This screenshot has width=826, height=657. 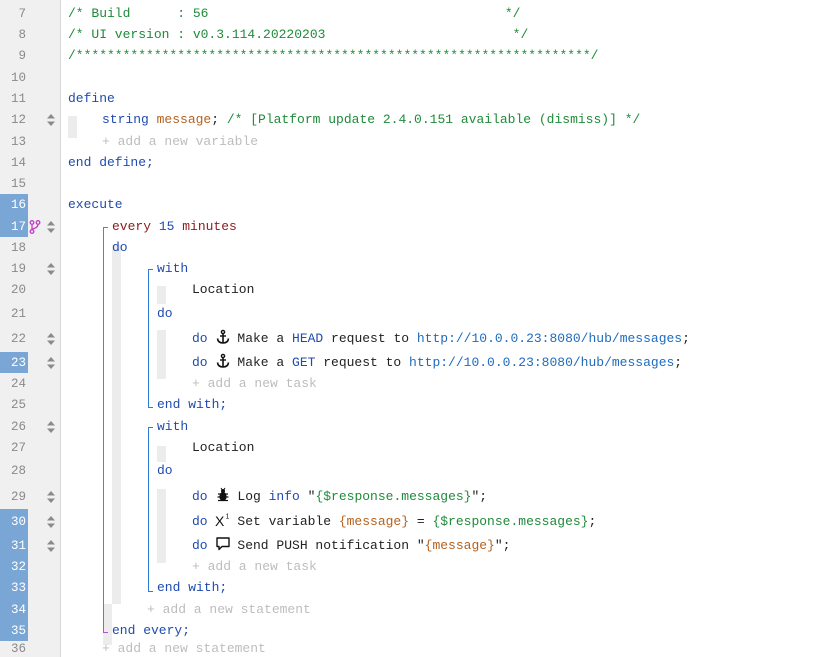 What do you see at coordinates (18, 630) in the screenshot?
I see `line-number: 35` at bounding box center [18, 630].